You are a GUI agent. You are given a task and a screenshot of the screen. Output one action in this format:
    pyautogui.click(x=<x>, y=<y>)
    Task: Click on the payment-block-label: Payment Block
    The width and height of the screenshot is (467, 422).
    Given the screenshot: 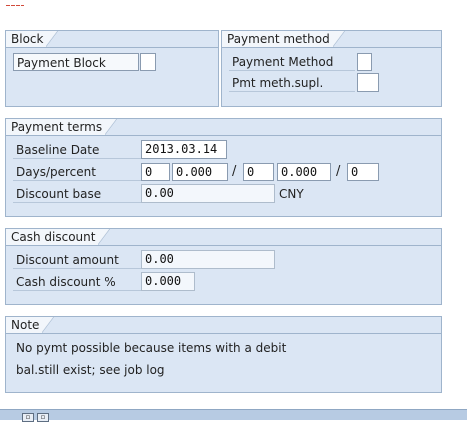 What is the action you would take?
    pyautogui.click(x=76, y=62)
    